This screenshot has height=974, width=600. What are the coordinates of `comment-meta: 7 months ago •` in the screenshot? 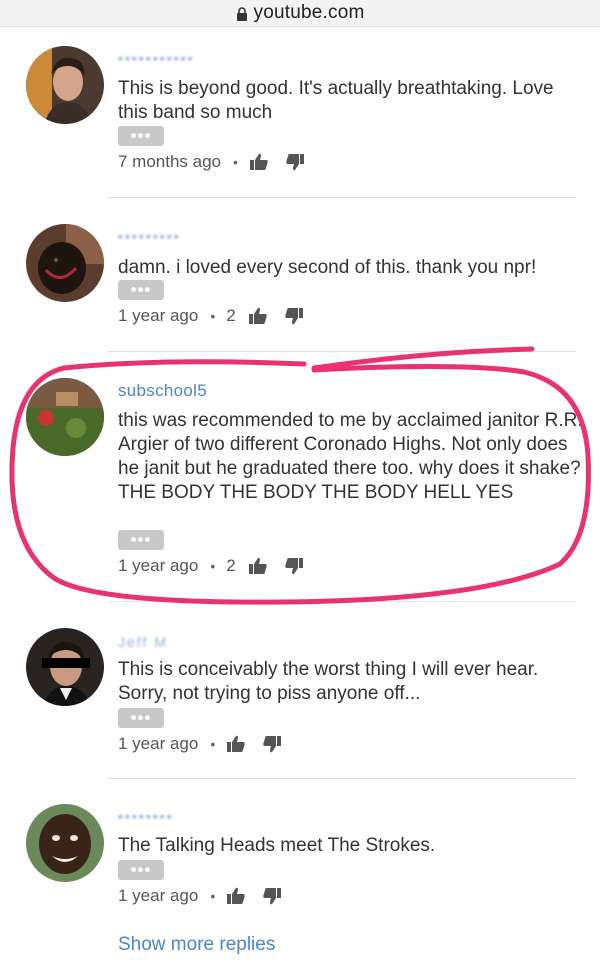 It's located at (219, 162).